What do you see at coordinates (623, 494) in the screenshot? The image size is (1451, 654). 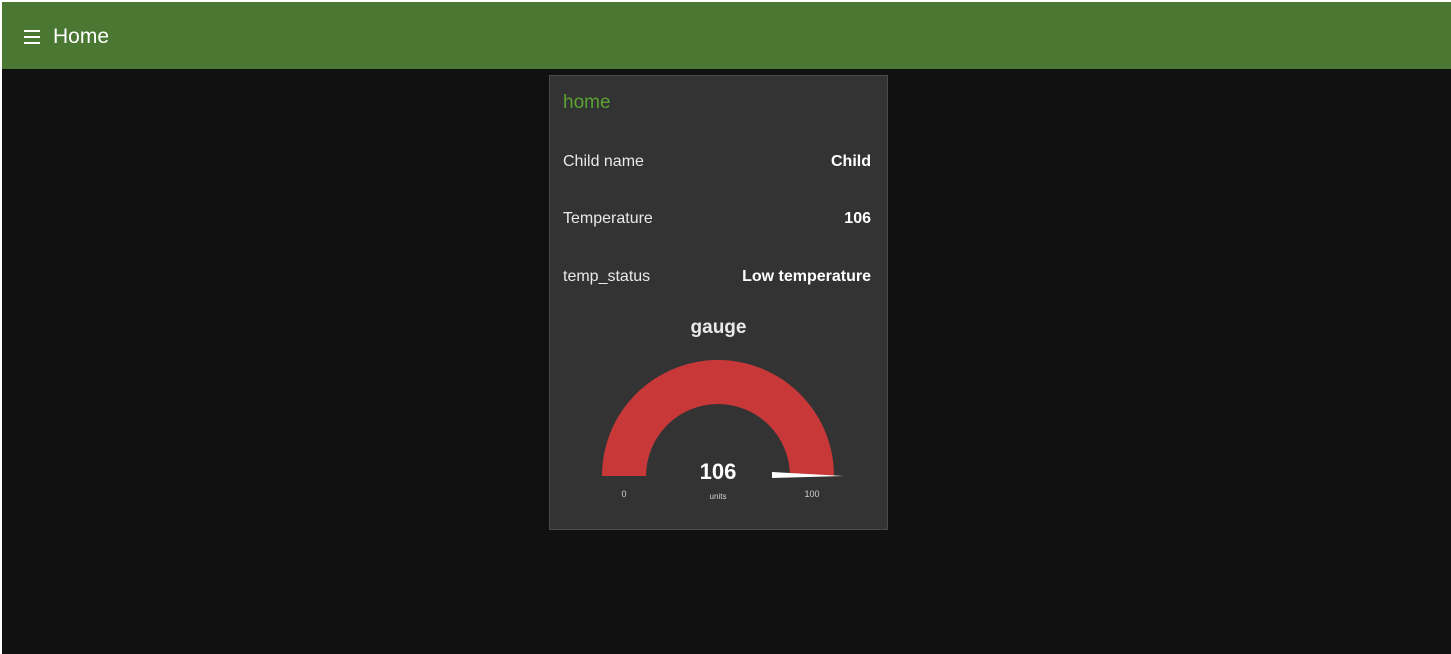 I see `gauge-min-label: 0` at bounding box center [623, 494].